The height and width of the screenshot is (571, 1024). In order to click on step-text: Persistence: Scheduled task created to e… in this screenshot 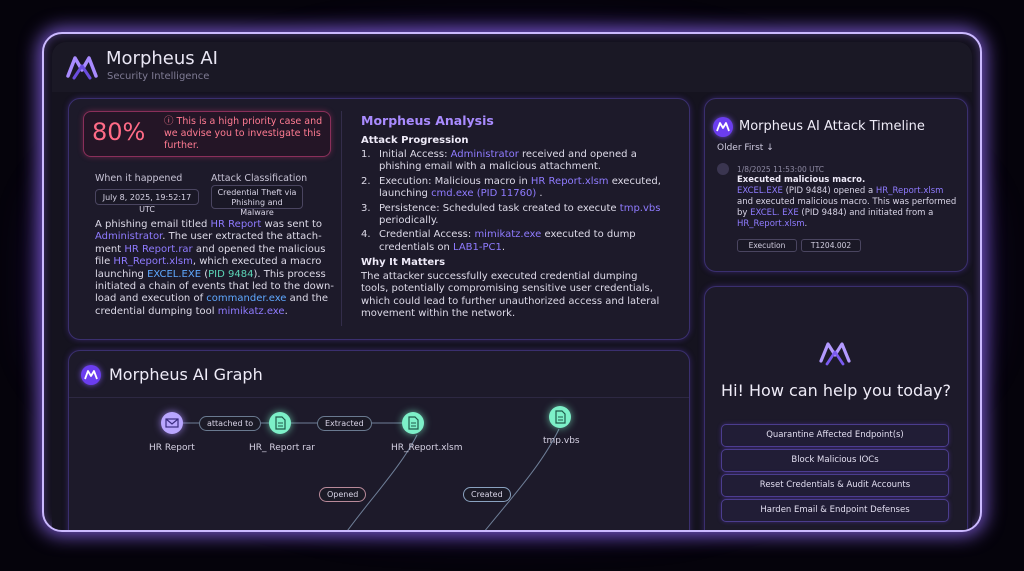, I will do `click(499, 208)`.